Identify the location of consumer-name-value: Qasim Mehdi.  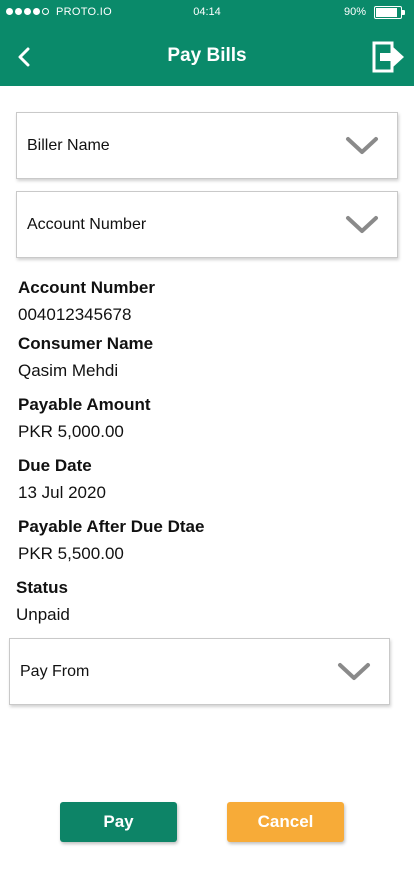
(68, 370).